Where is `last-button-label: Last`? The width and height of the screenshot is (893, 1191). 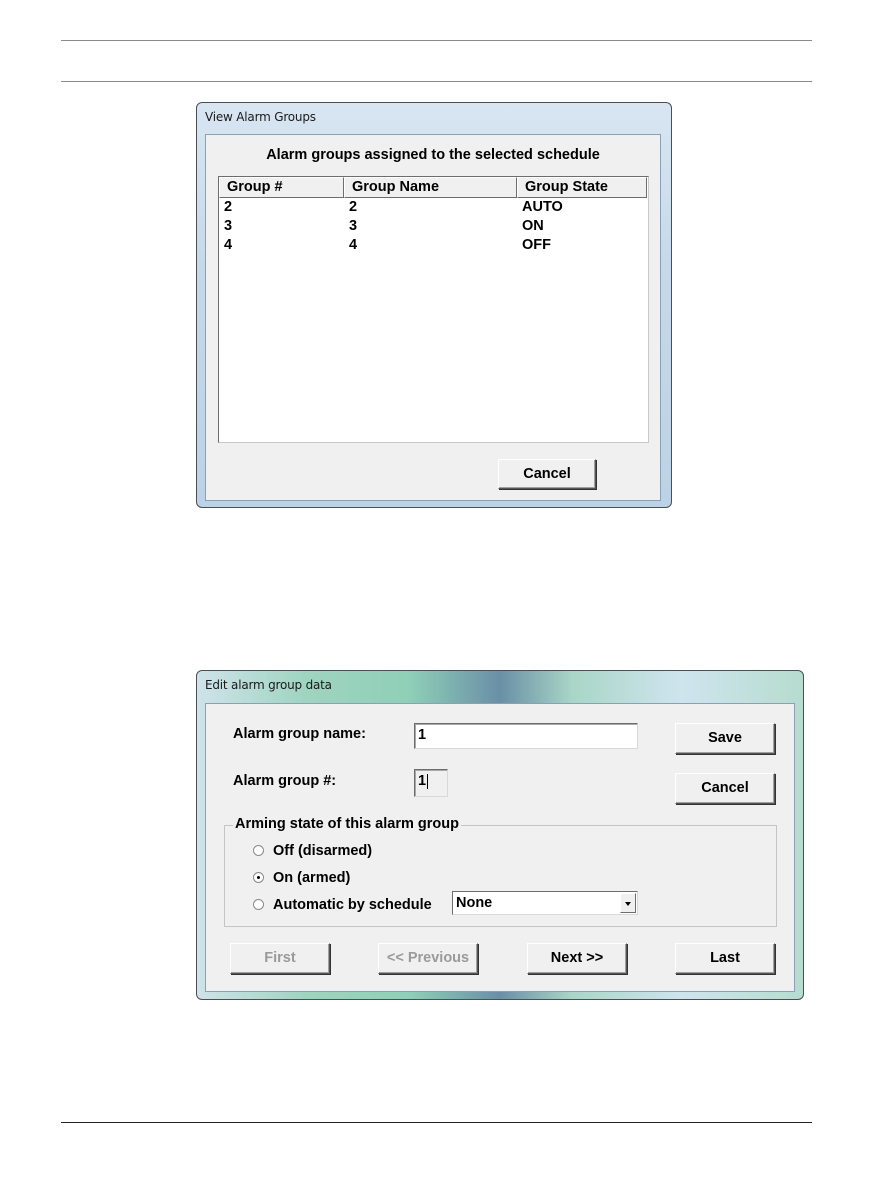 last-button-label: Last is located at coordinates (725, 958).